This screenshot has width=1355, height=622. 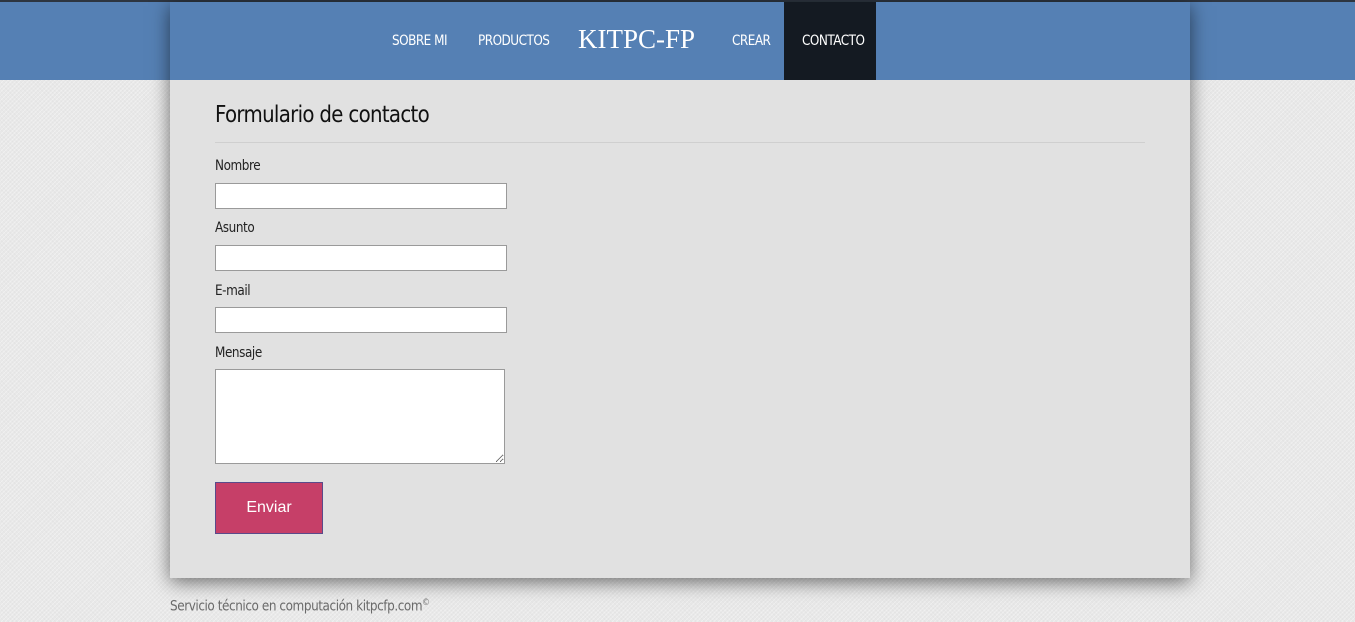 I want to click on mensaje-textarea, so click(x=360, y=416).